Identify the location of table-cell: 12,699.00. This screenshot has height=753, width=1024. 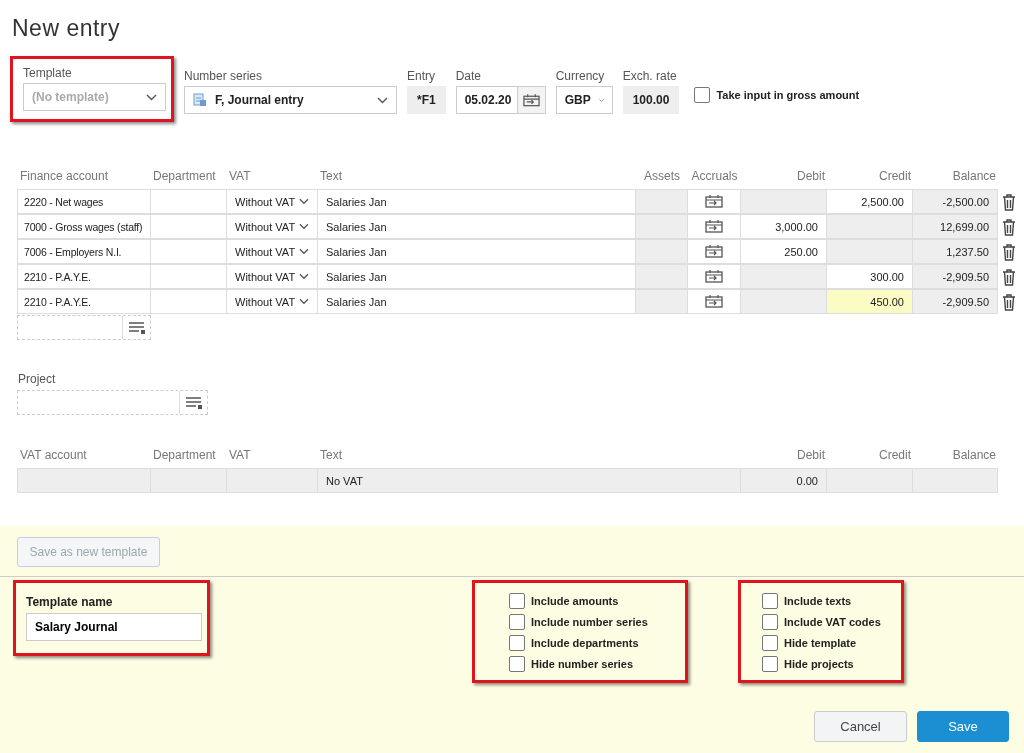
(955, 226).